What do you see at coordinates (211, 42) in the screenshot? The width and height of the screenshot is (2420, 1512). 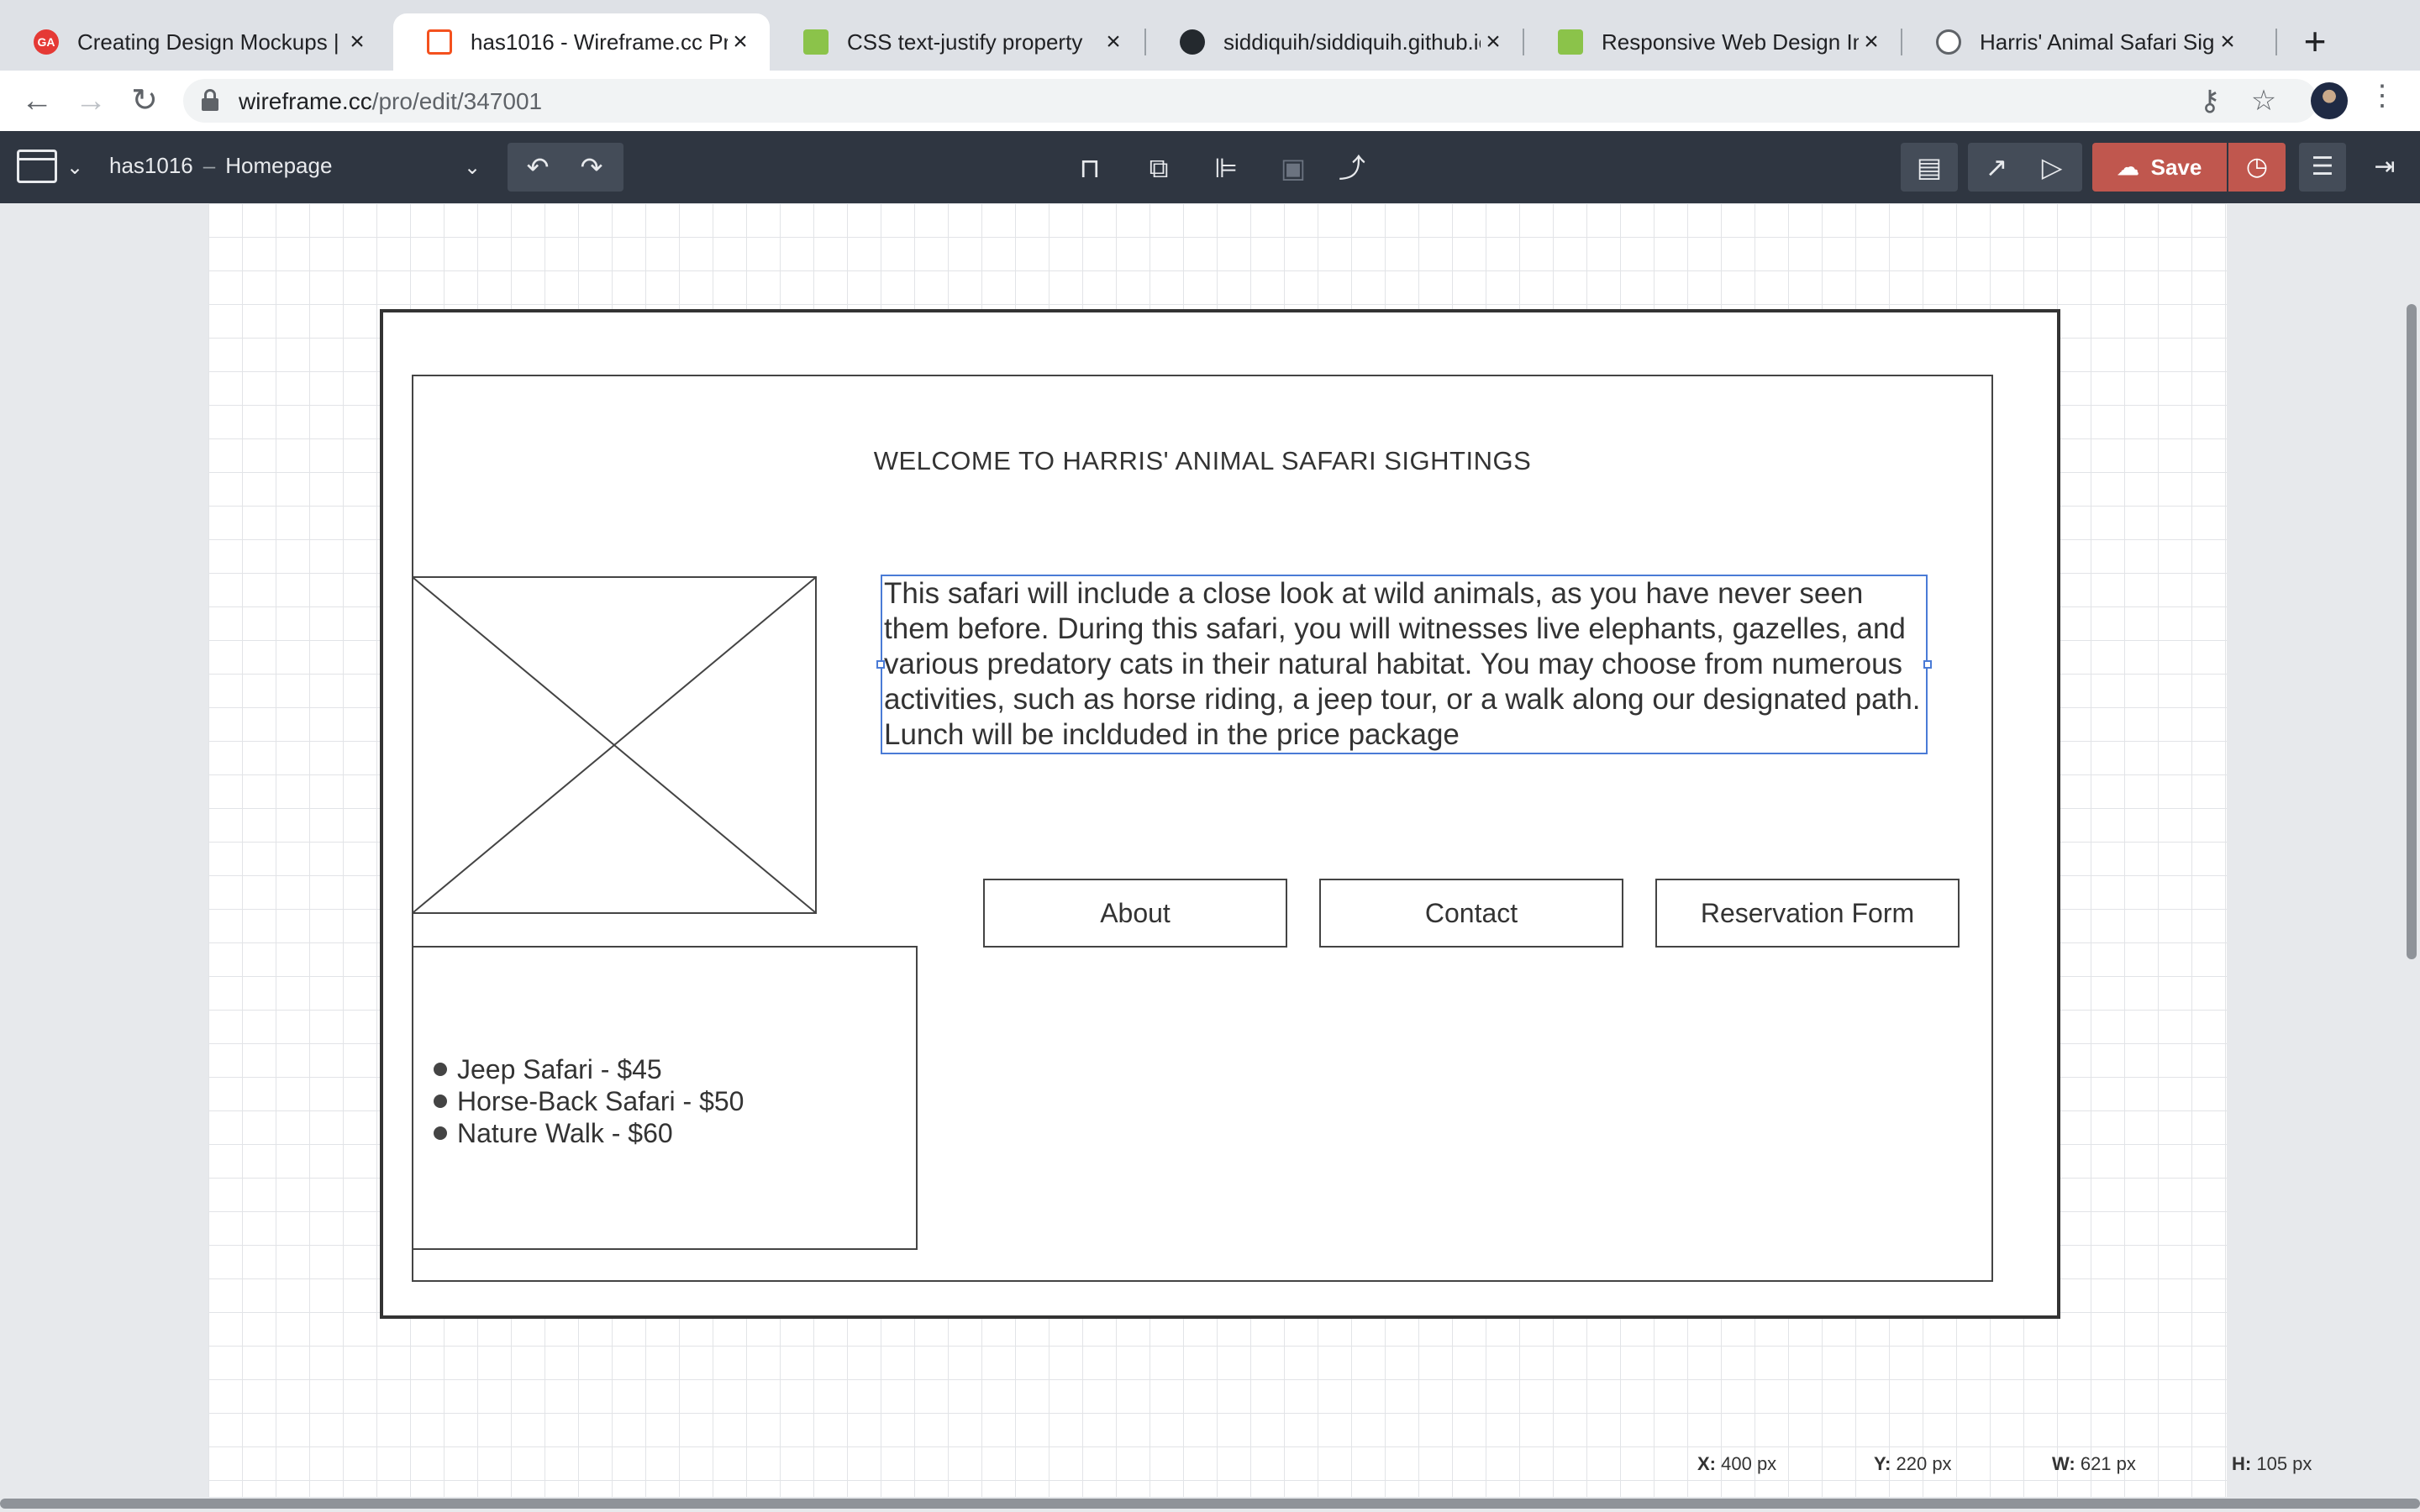 I see `tab-title: Creating Design Mockups | H` at bounding box center [211, 42].